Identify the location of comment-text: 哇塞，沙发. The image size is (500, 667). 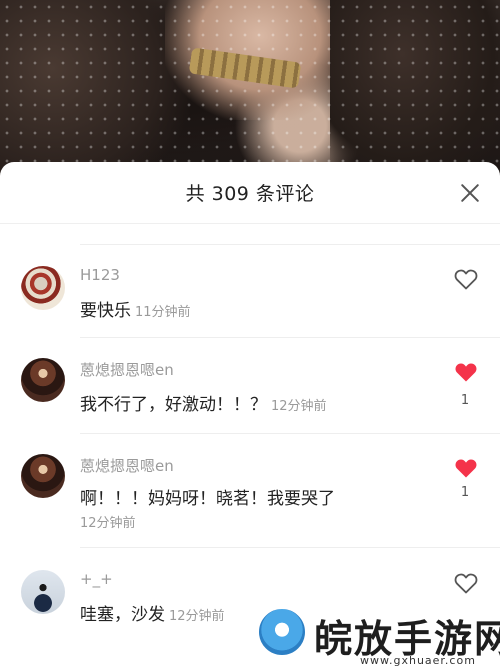
(122, 615).